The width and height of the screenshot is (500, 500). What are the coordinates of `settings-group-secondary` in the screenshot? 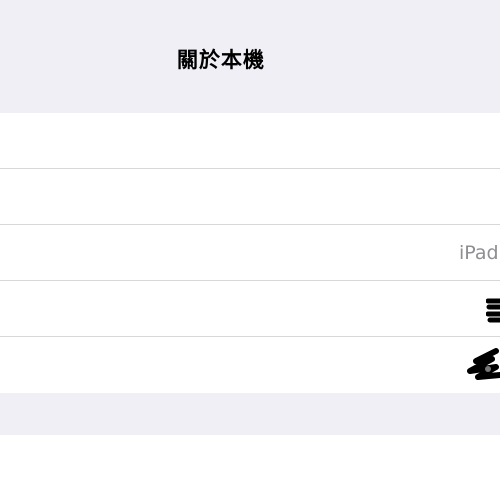 It's located at (250, 467).